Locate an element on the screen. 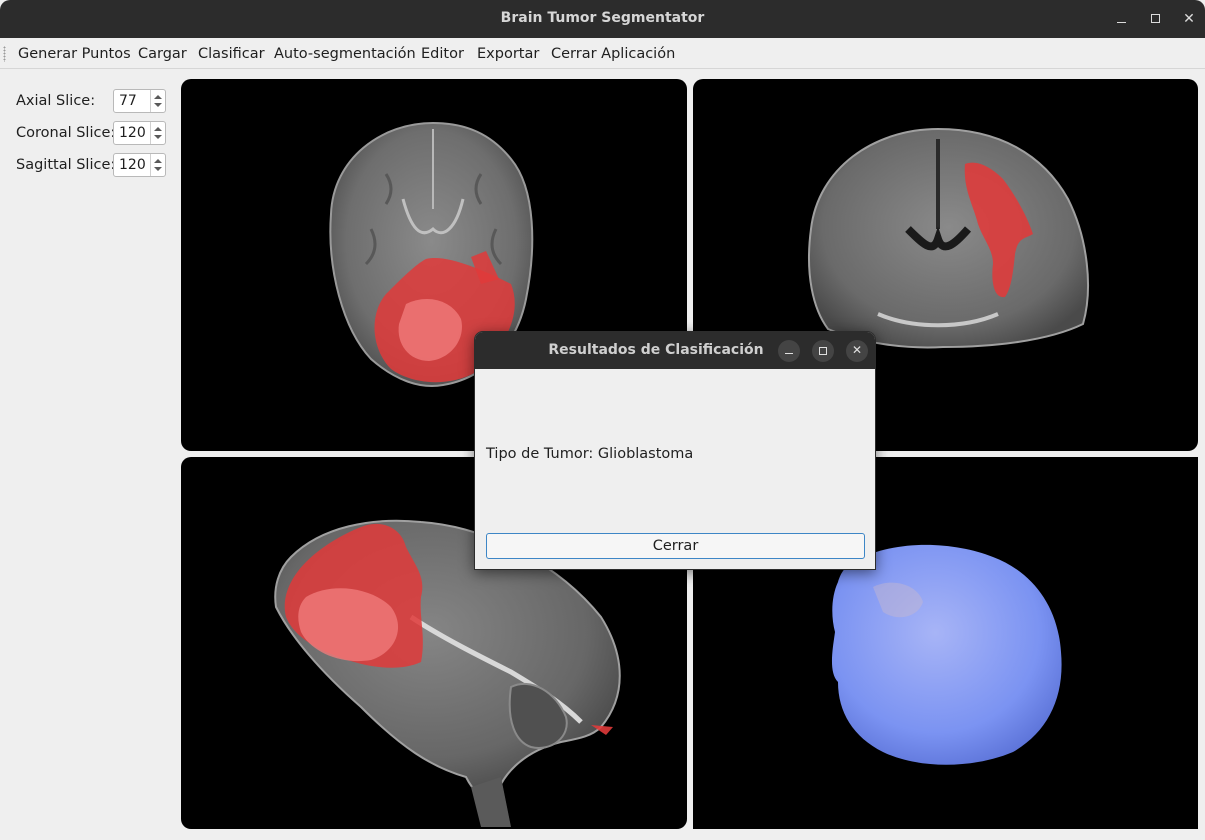 This screenshot has height=840, width=1205. cerrar-button: Cerrar is located at coordinates (675, 546).